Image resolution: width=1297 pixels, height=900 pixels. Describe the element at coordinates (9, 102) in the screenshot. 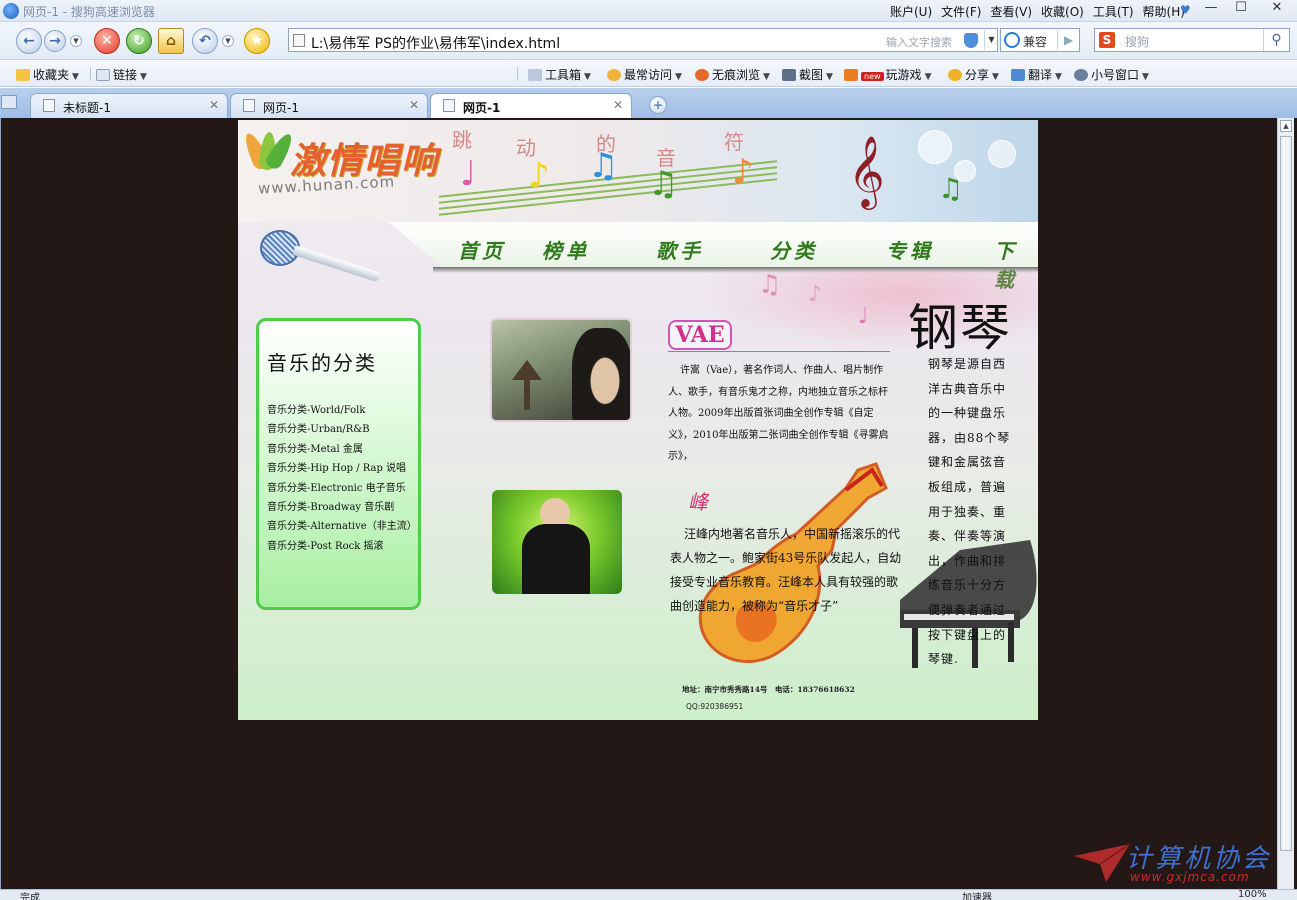

I see `sidebar-toggle-icon` at that location.